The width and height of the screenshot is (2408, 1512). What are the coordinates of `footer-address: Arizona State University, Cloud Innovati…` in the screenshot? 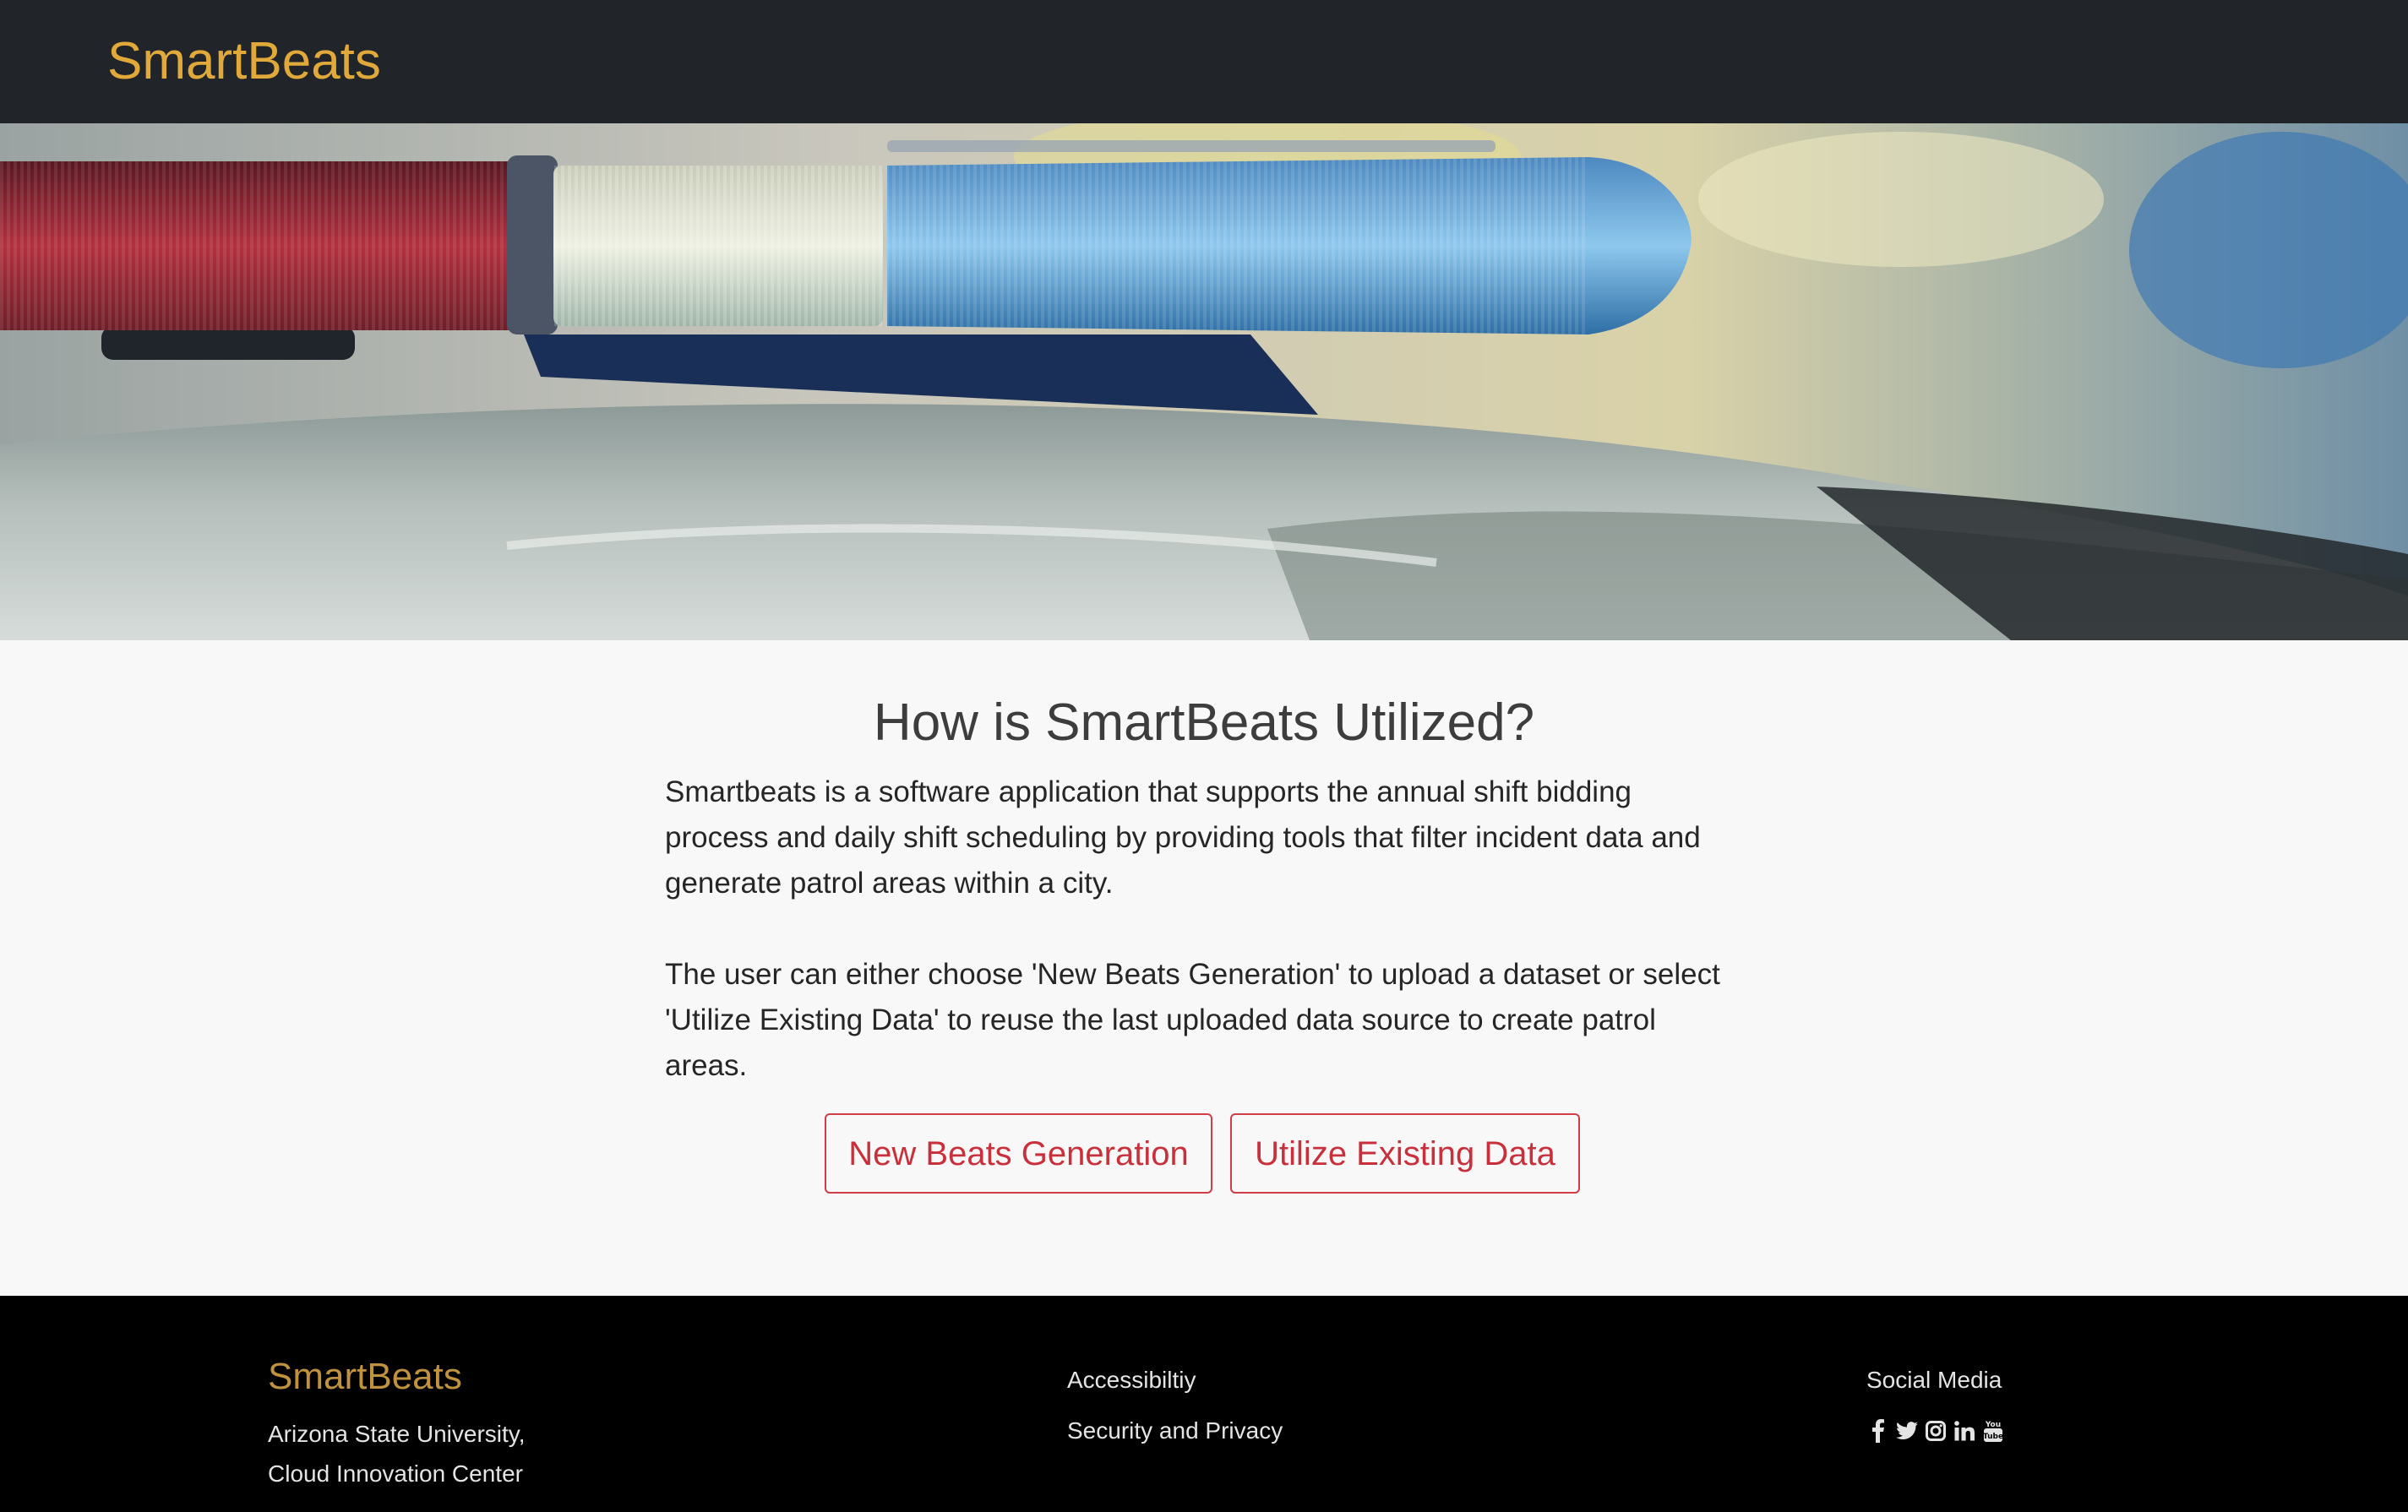 It's located at (397, 1453).